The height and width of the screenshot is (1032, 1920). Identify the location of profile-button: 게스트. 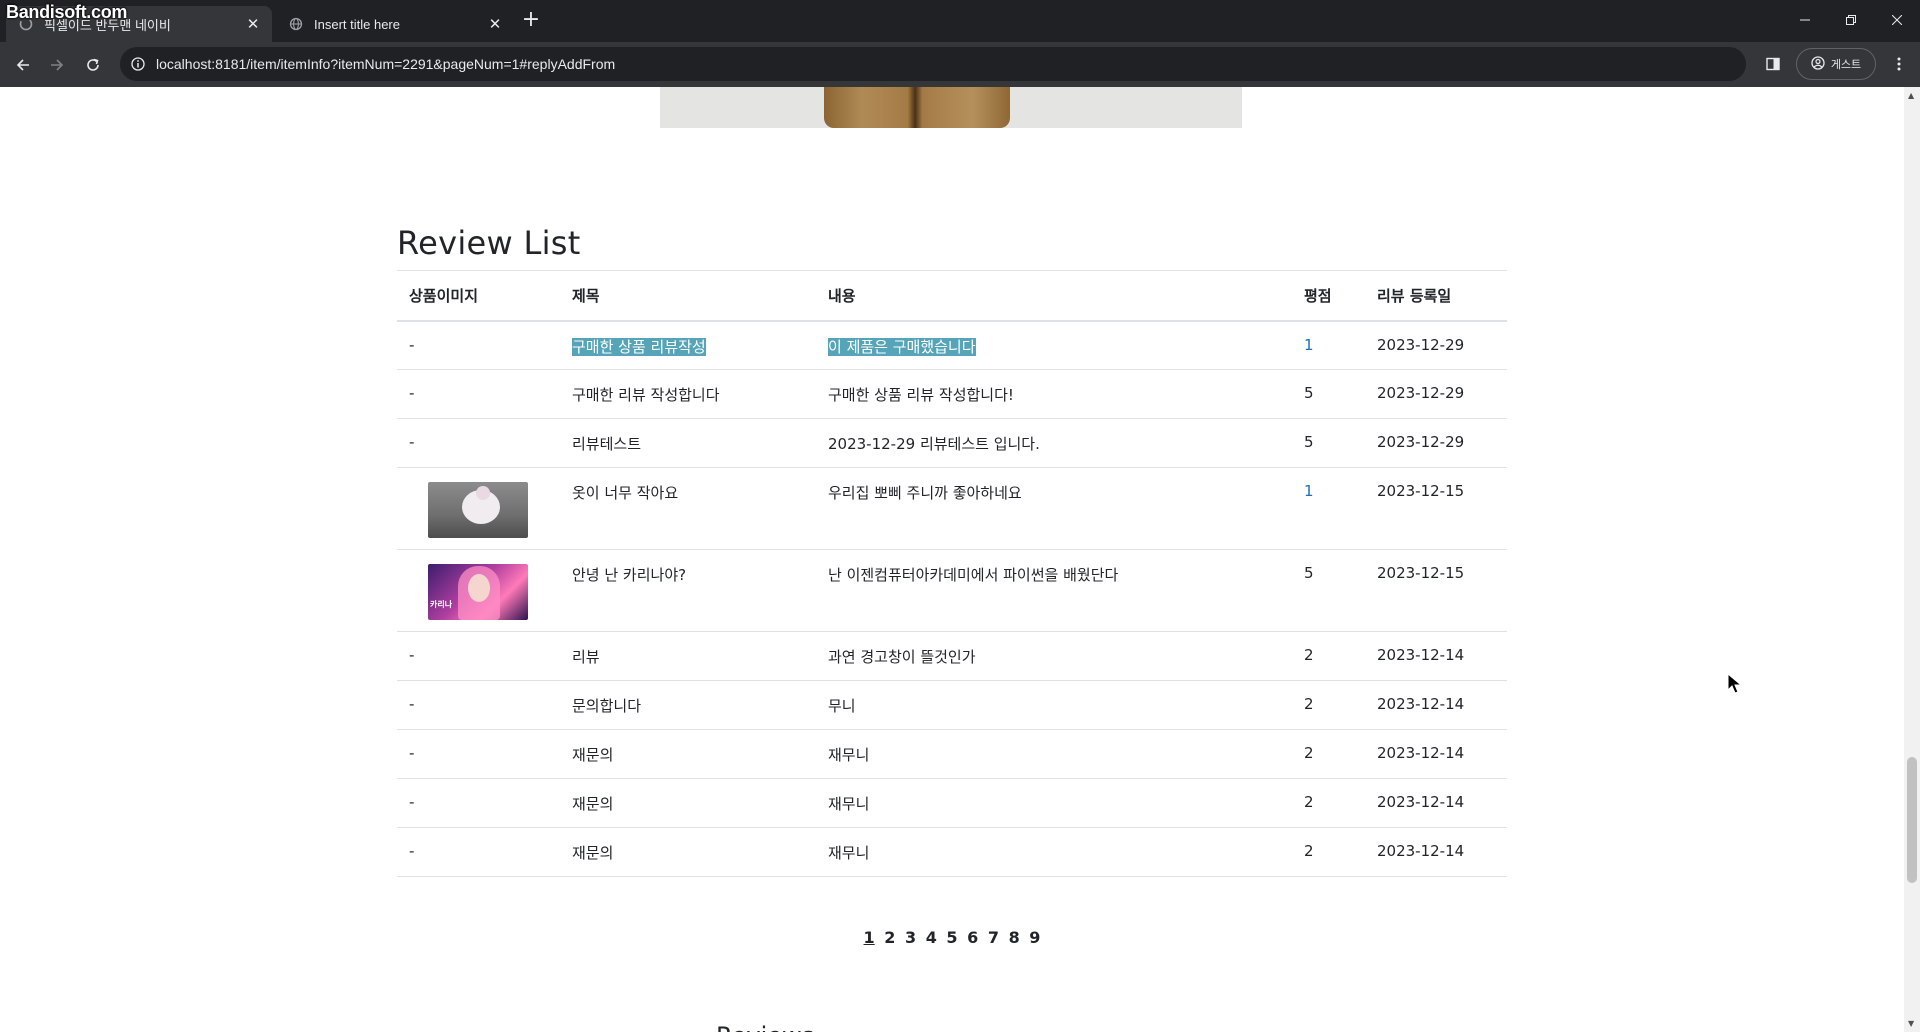
(1836, 64).